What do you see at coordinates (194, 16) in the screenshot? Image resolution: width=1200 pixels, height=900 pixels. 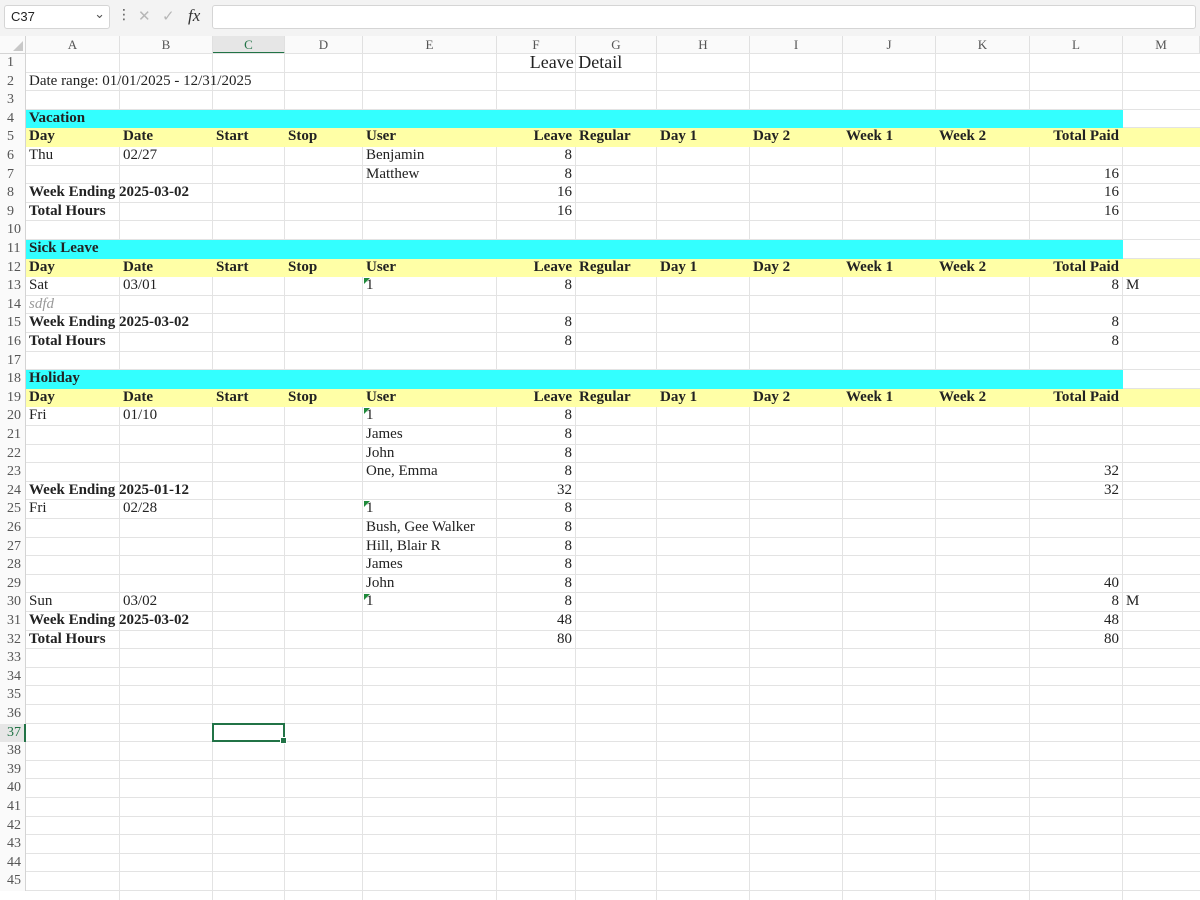 I see `fx-icon: fx` at bounding box center [194, 16].